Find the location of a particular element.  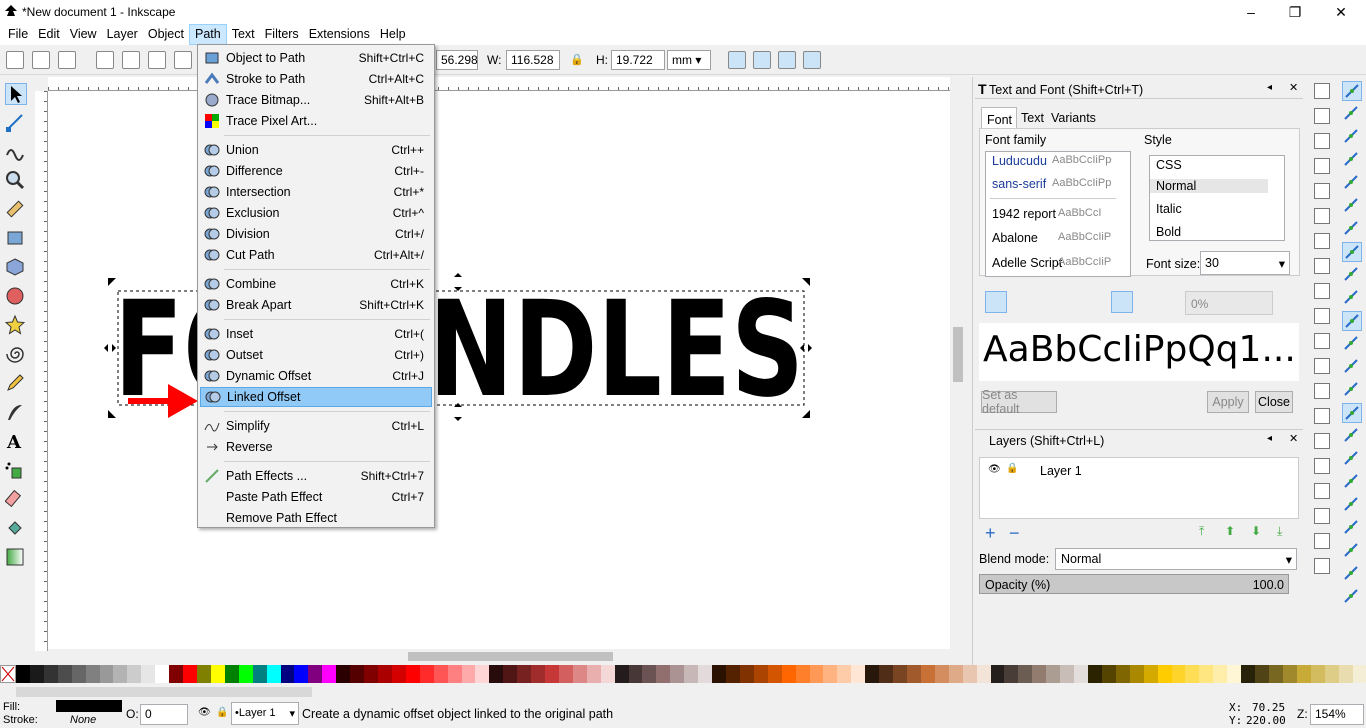

height-field: 19.722 is located at coordinates (638, 60).